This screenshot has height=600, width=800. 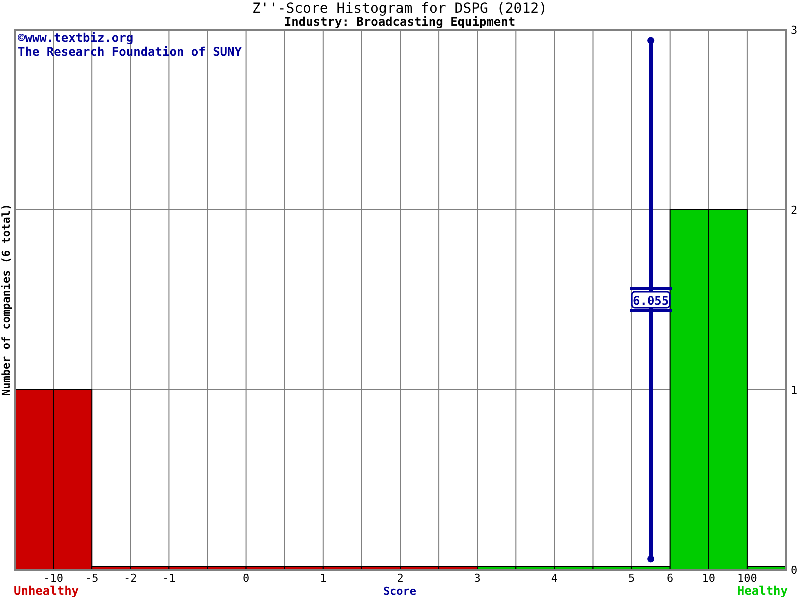 What do you see at coordinates (6, 300) in the screenshot?
I see `y-axis-label: Number of companies (6 total)` at bounding box center [6, 300].